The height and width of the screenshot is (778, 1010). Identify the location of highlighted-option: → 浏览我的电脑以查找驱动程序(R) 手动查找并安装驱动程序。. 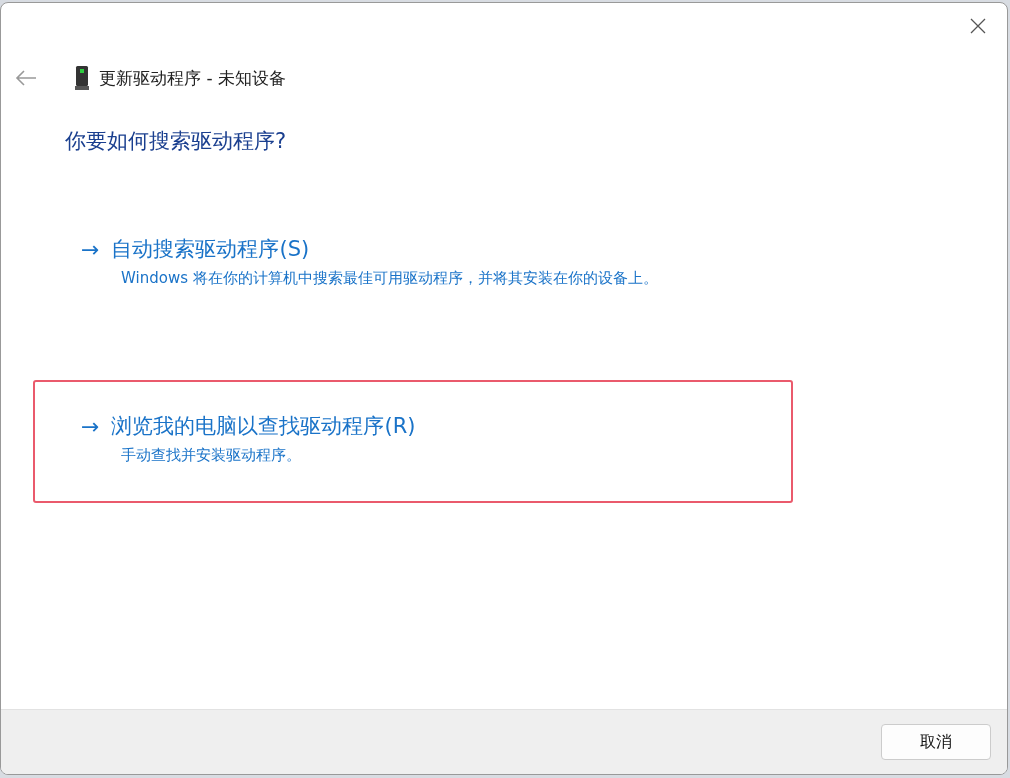
(413, 441).